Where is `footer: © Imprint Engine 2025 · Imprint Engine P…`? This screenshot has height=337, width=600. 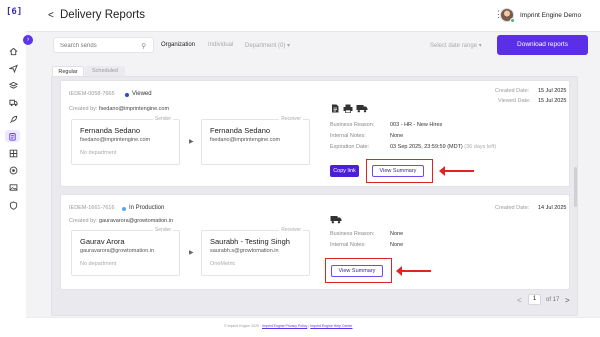 footer: © Imprint Engine 2025 · Imprint Engine P… is located at coordinates (313, 327).